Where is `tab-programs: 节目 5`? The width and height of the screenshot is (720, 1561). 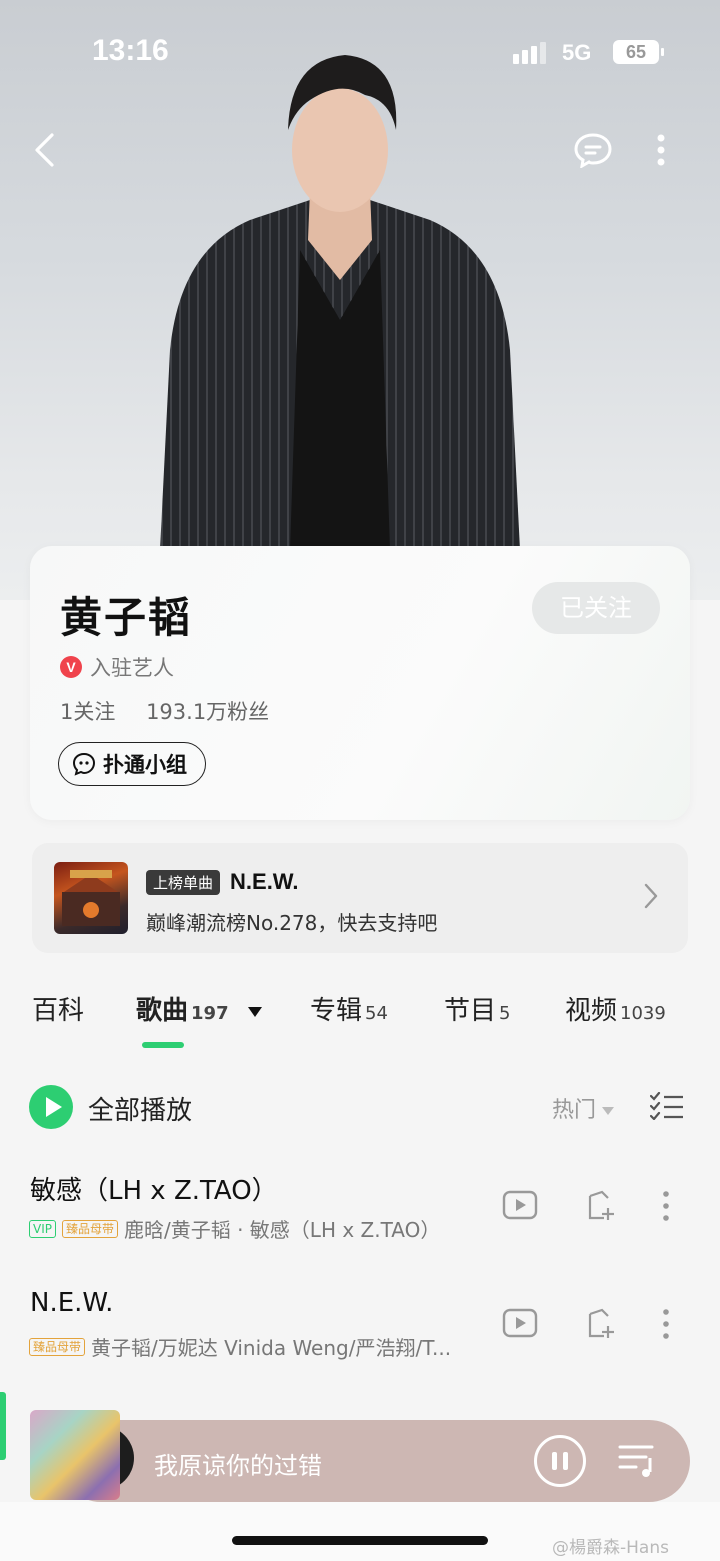 tab-programs: 节目 5 is located at coordinates (477, 1008).